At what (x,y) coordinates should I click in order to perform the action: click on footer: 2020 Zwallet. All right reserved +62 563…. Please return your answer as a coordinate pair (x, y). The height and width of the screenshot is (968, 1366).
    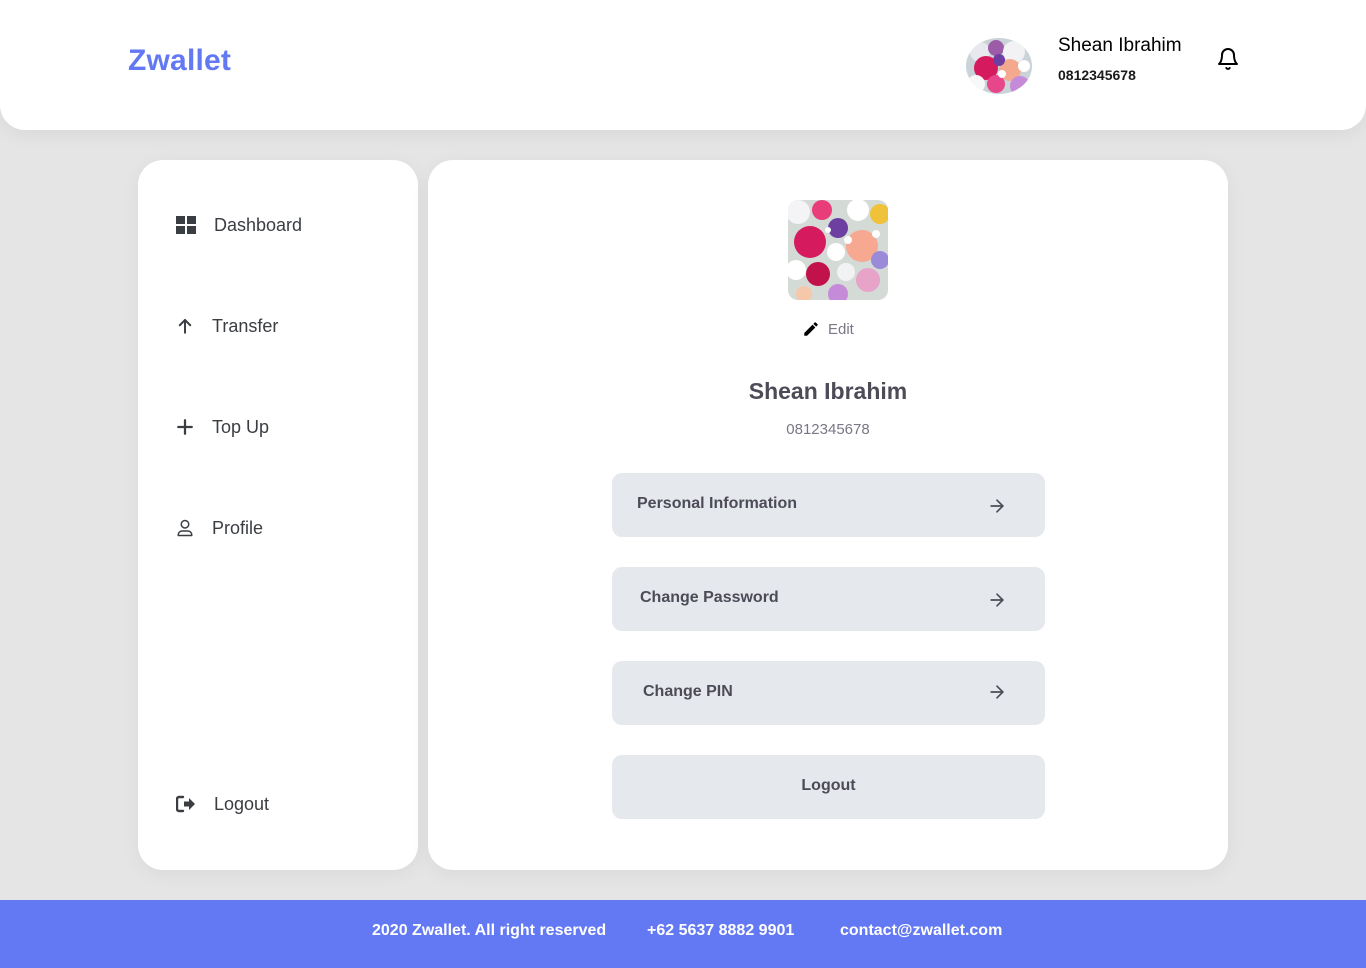
    Looking at the image, I should click on (683, 934).